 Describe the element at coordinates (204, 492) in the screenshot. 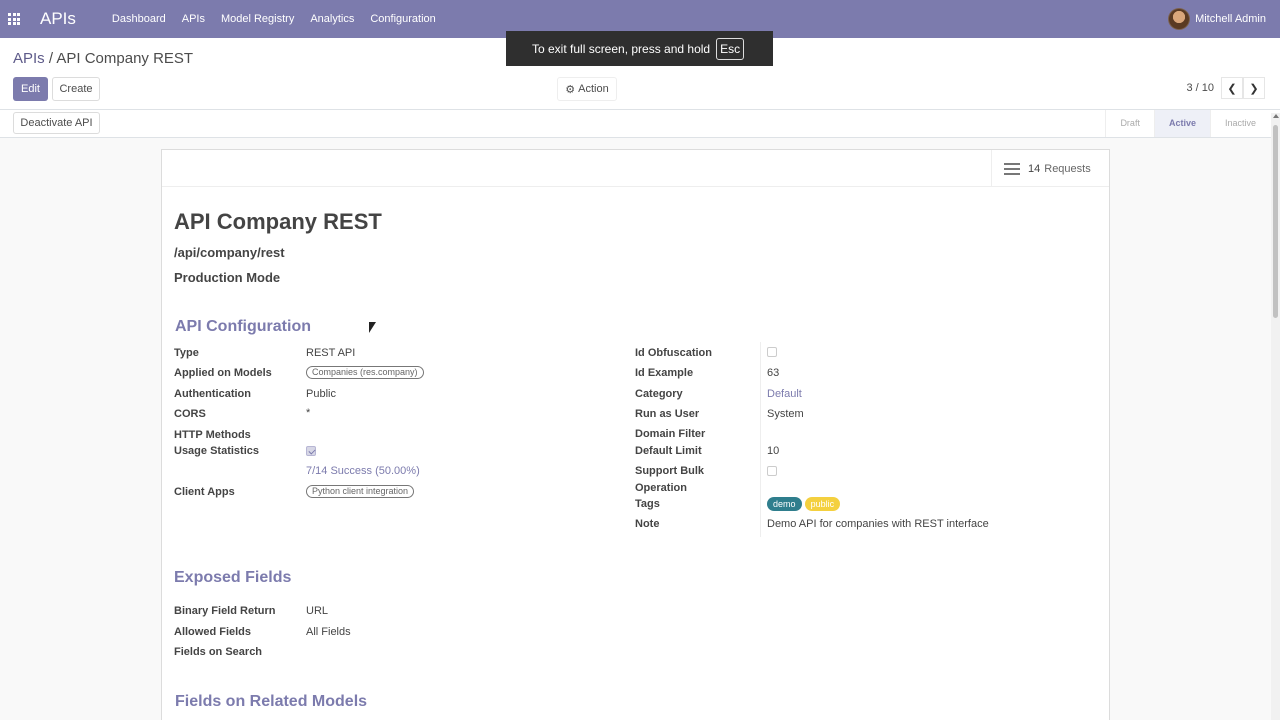

I see `client-apps-label: Client Apps` at that location.